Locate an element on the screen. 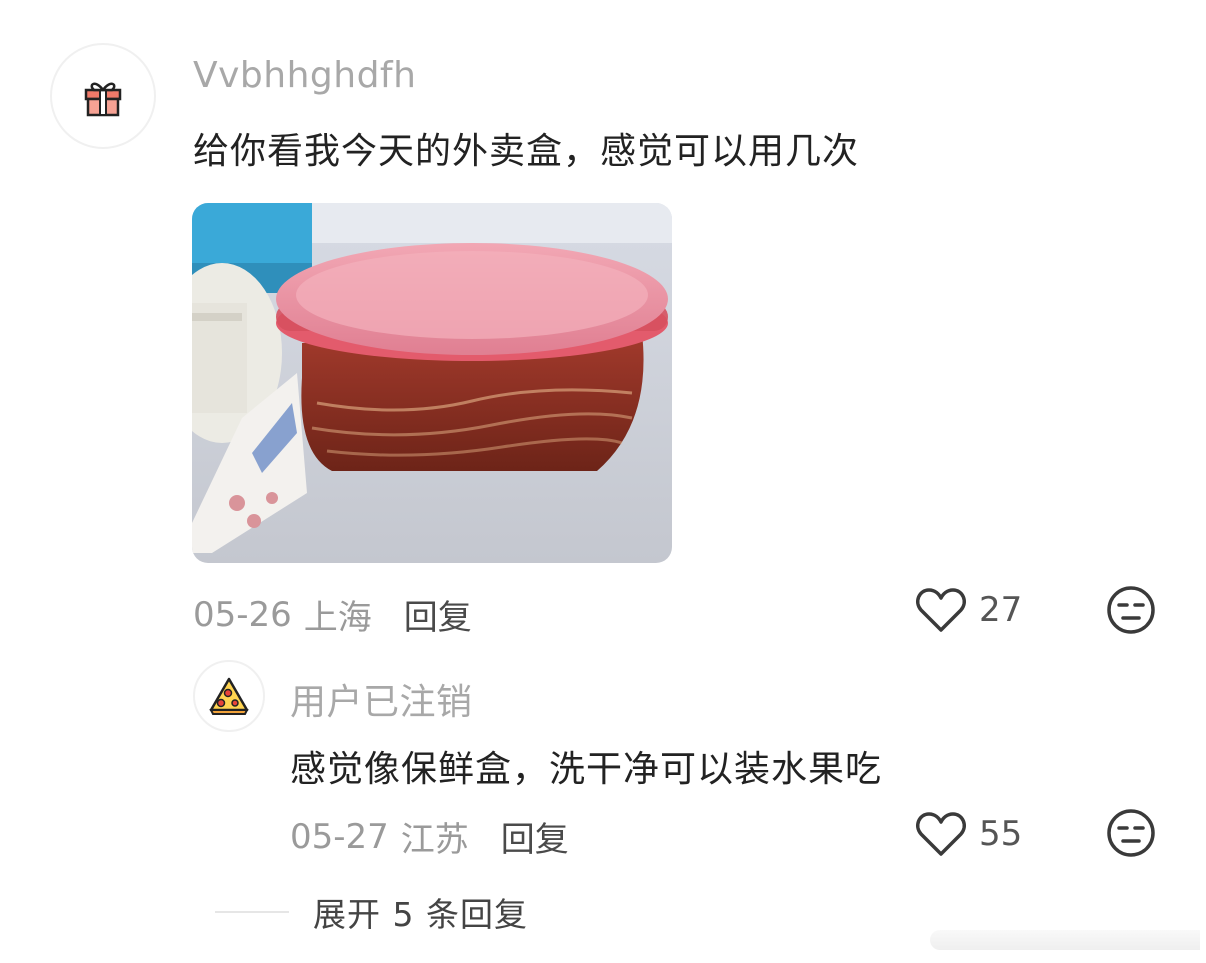 The image size is (1206, 963). comment-photo is located at coordinates (432, 383).